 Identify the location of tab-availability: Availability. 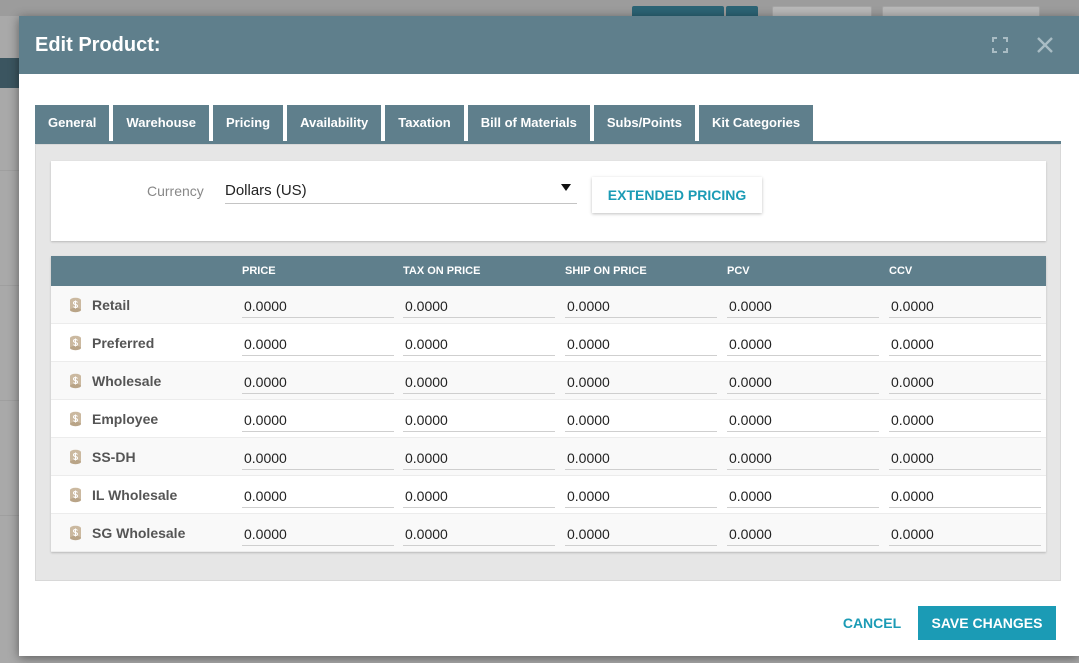
(334, 123).